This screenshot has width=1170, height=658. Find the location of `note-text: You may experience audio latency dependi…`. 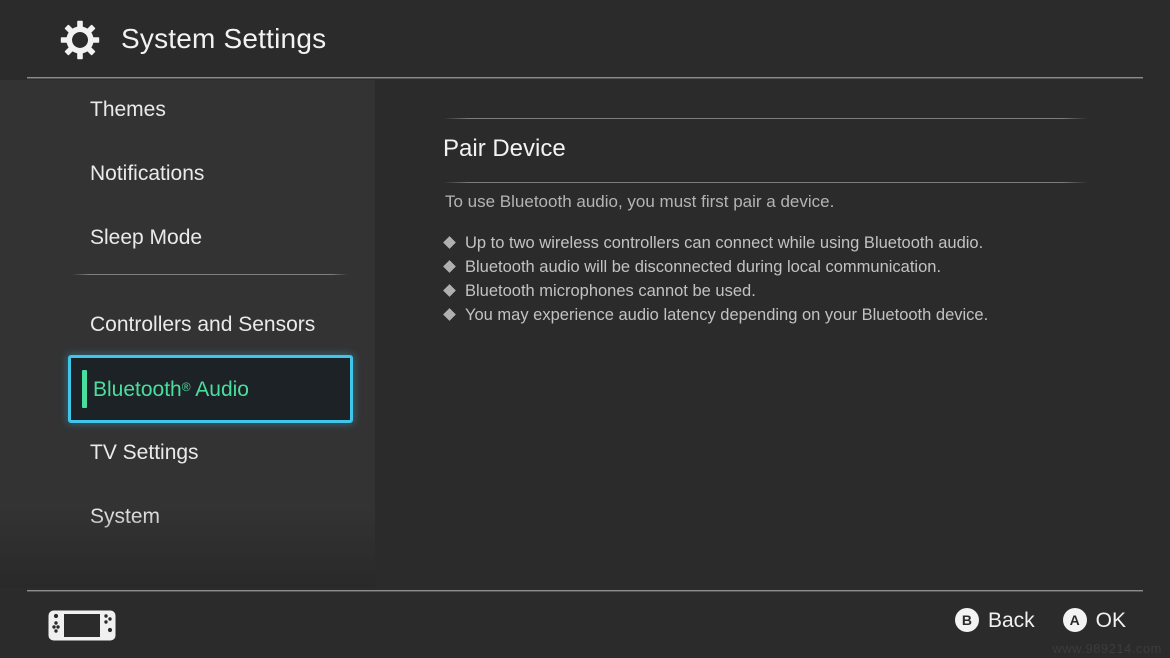

note-text: You may experience audio latency dependi… is located at coordinates (727, 315).